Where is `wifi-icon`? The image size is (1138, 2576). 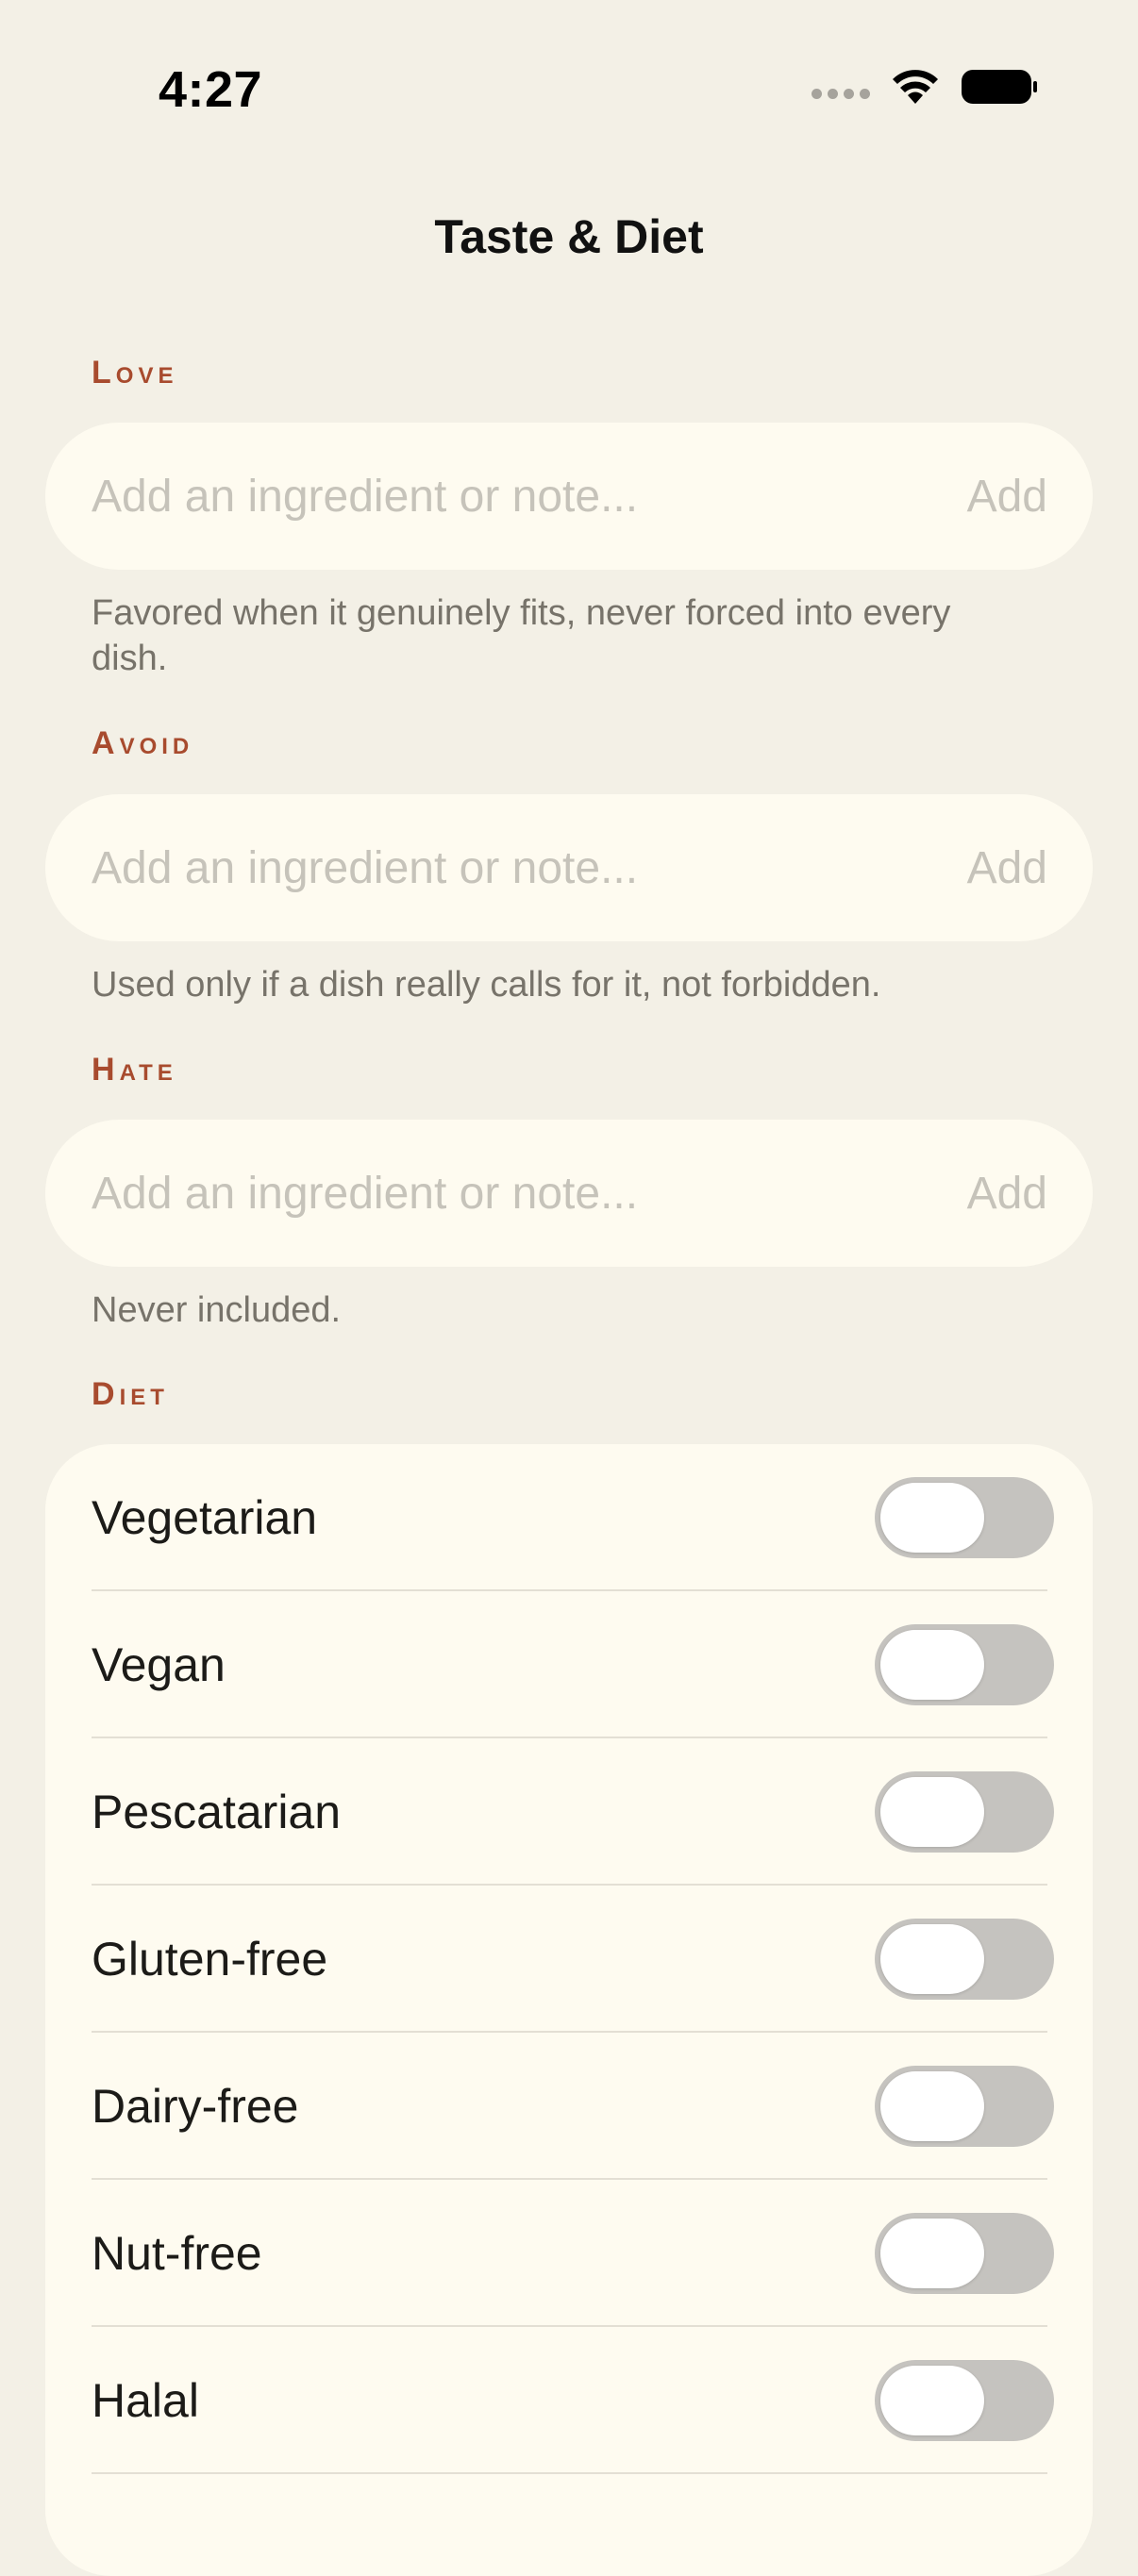 wifi-icon is located at coordinates (915, 87).